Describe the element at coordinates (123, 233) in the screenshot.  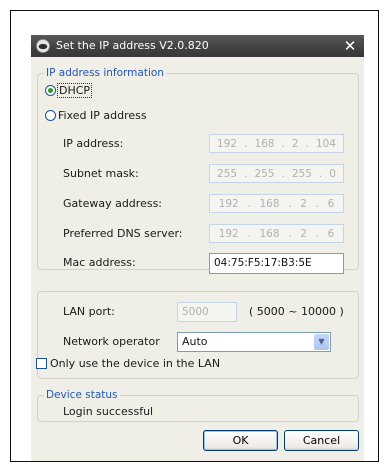
I see `dns-server-label: Preferred DNS server:` at that location.